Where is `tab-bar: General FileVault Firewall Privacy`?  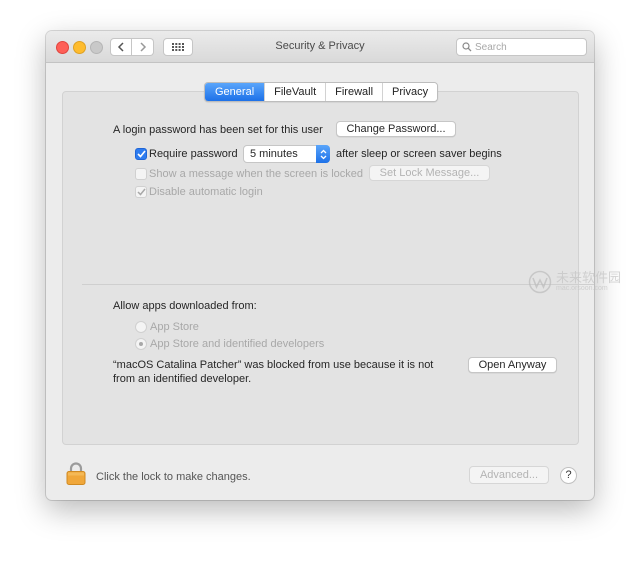 tab-bar: General FileVault Firewall Privacy is located at coordinates (321, 92).